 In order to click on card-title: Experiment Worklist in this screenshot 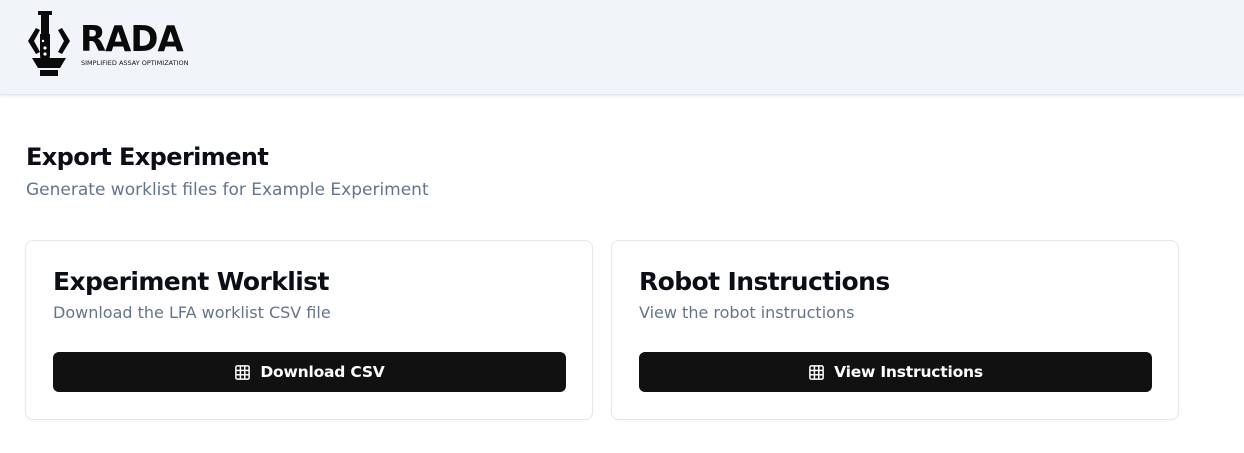, I will do `click(191, 281)`.